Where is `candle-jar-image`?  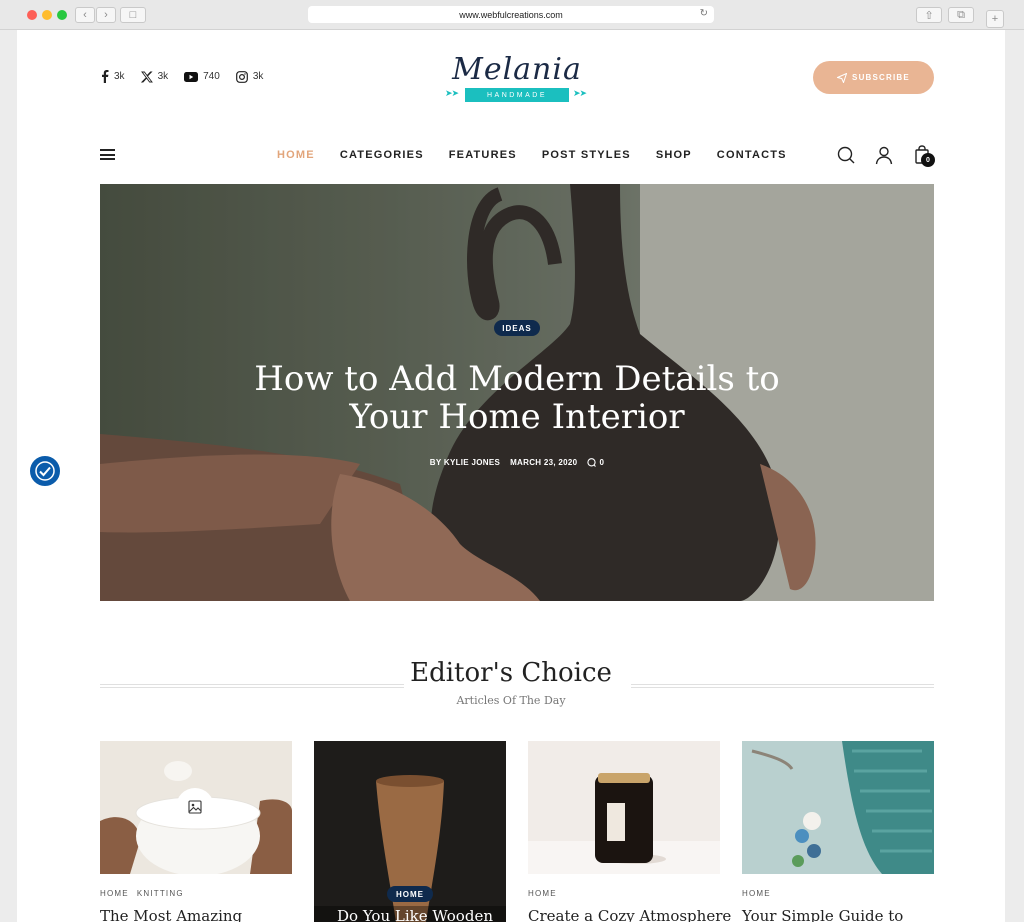
candle-jar-image is located at coordinates (624, 807).